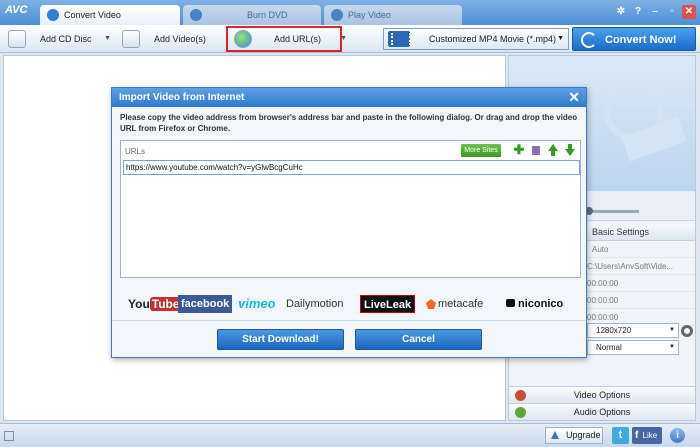 The width and height of the screenshot is (700, 447). Describe the element at coordinates (393, 15) in the screenshot. I see `tab-play-video: Play Video` at that location.